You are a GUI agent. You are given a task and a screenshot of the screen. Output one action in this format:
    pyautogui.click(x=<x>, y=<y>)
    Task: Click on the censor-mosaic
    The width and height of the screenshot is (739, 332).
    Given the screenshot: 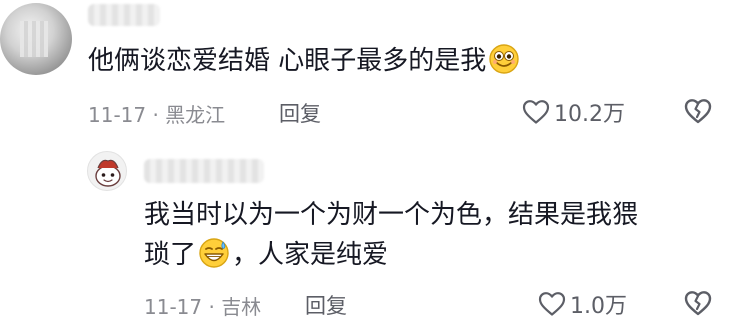 What is the action you would take?
    pyautogui.click(x=34, y=39)
    